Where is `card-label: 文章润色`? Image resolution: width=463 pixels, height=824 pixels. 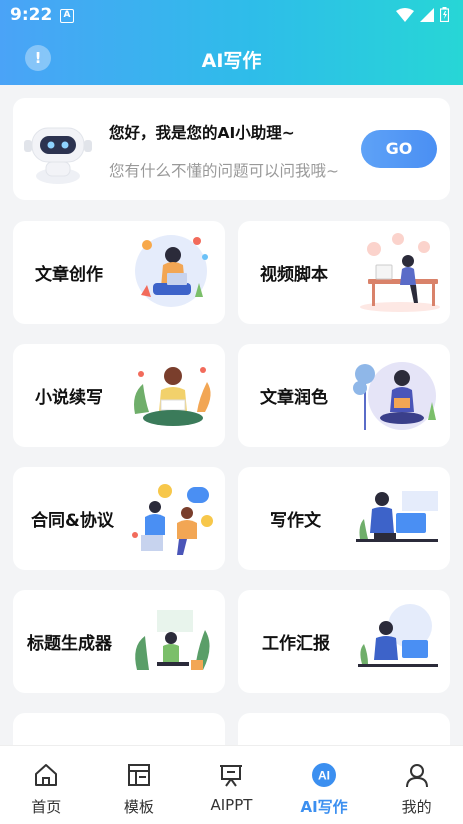 card-label: 文章润色 is located at coordinates (294, 398).